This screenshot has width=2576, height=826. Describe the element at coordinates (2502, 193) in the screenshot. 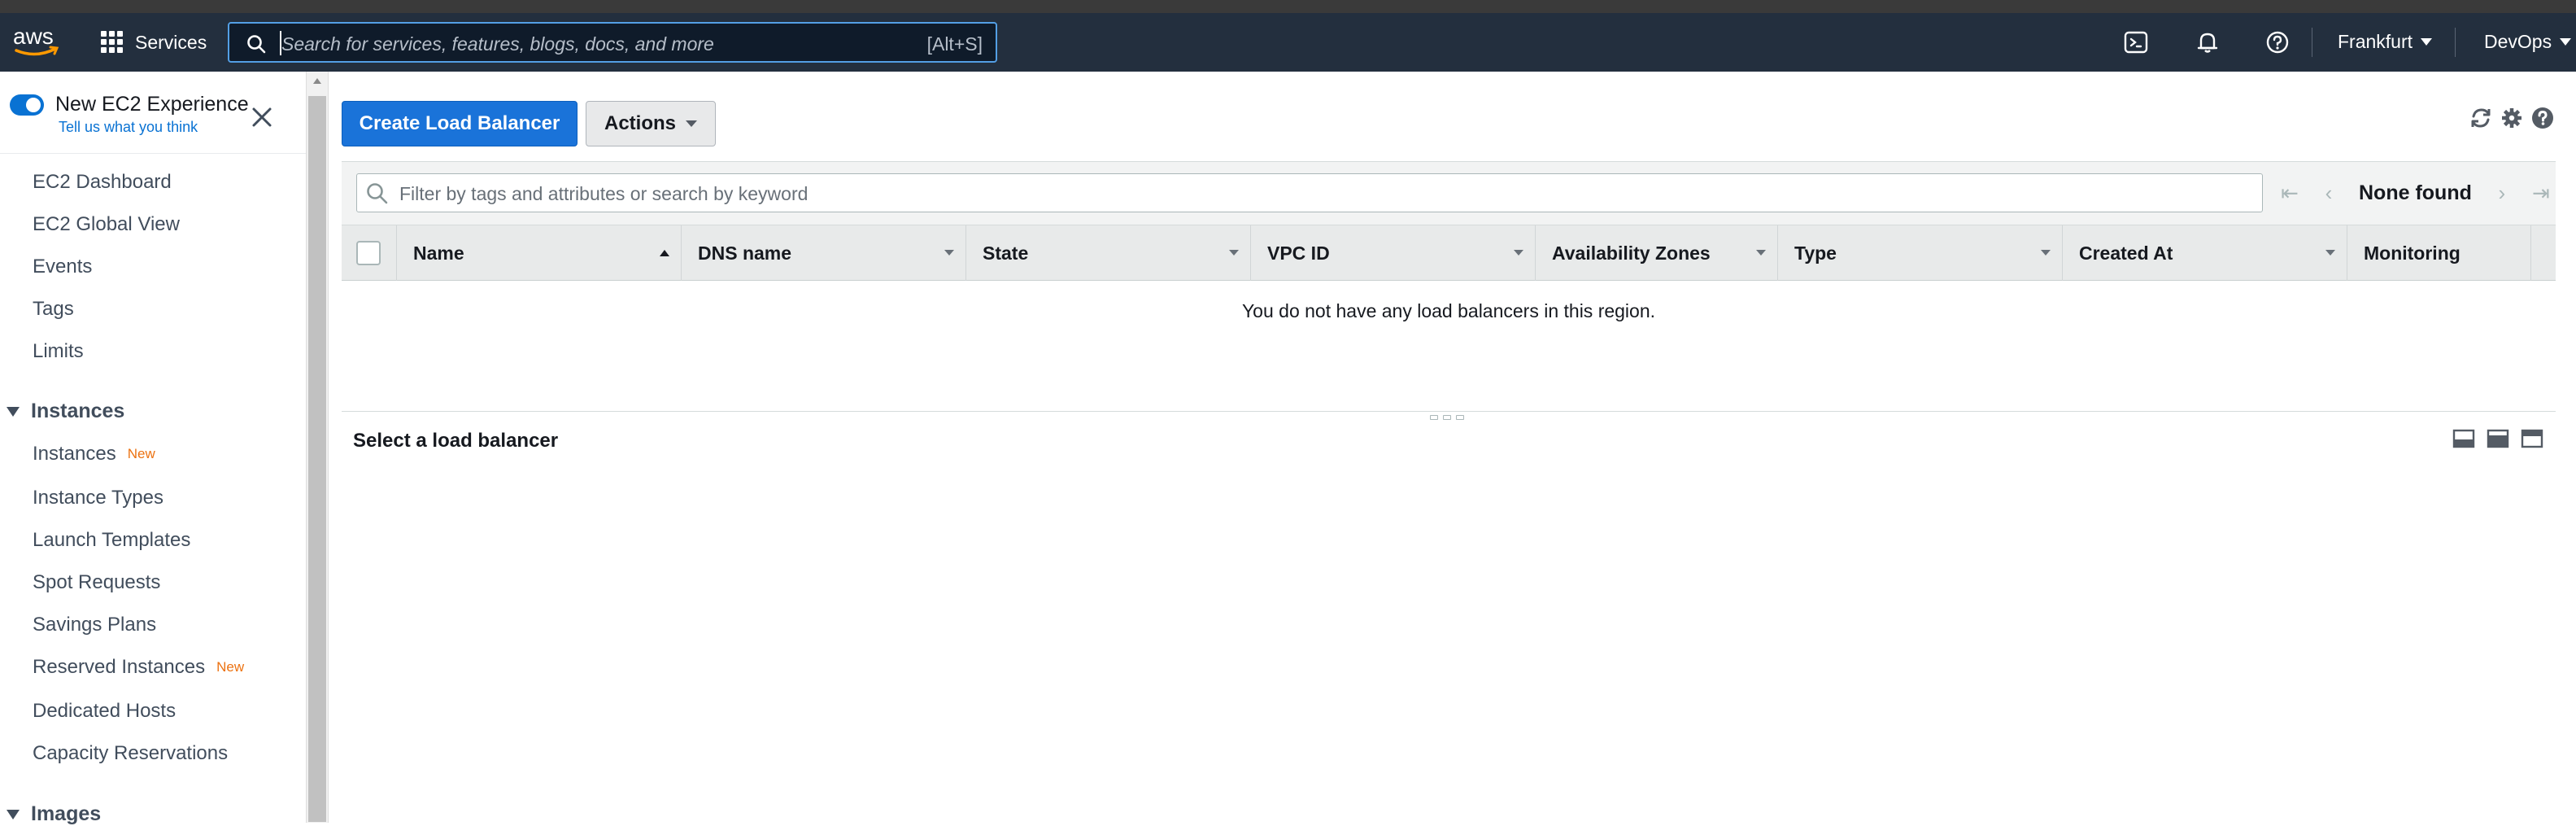

I see `next-page-icon: ›` at that location.